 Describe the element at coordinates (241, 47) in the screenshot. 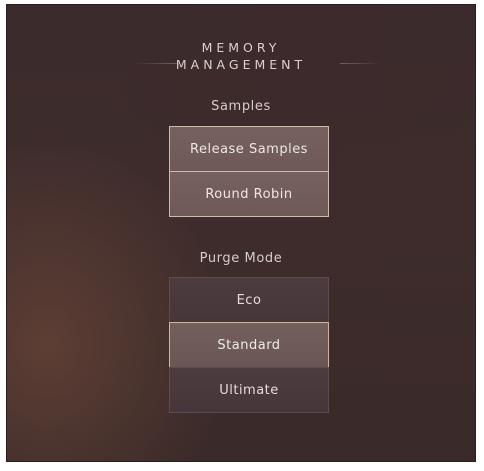

I see `title-line-1: MEMORY` at that location.